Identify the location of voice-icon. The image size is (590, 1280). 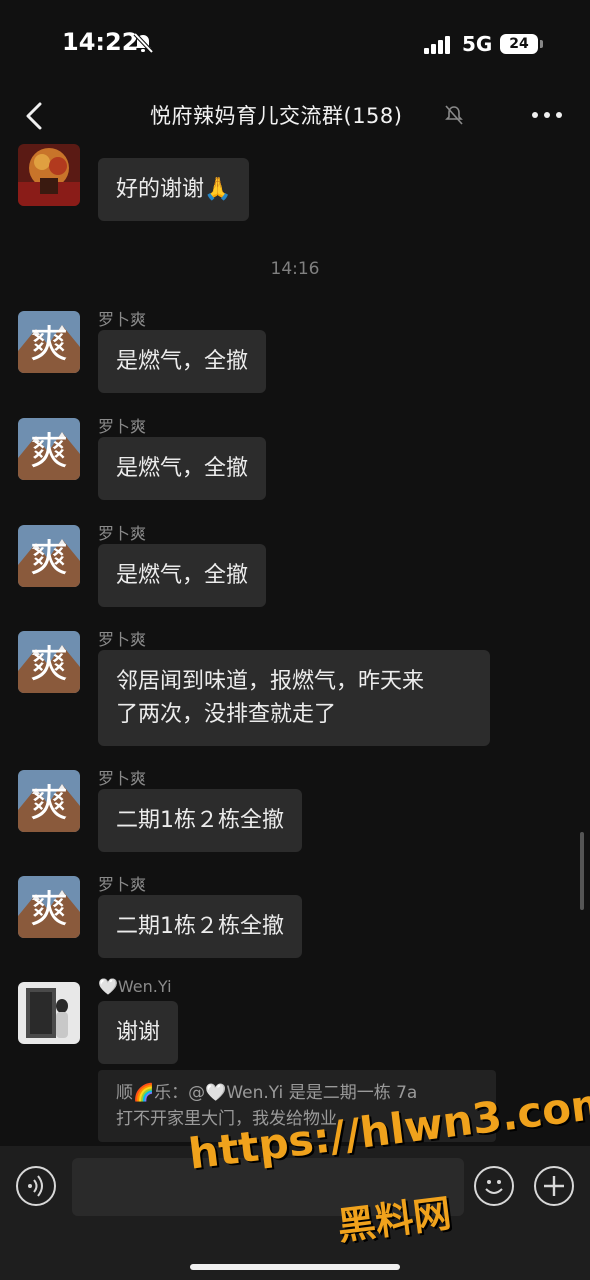
(35, 1186).